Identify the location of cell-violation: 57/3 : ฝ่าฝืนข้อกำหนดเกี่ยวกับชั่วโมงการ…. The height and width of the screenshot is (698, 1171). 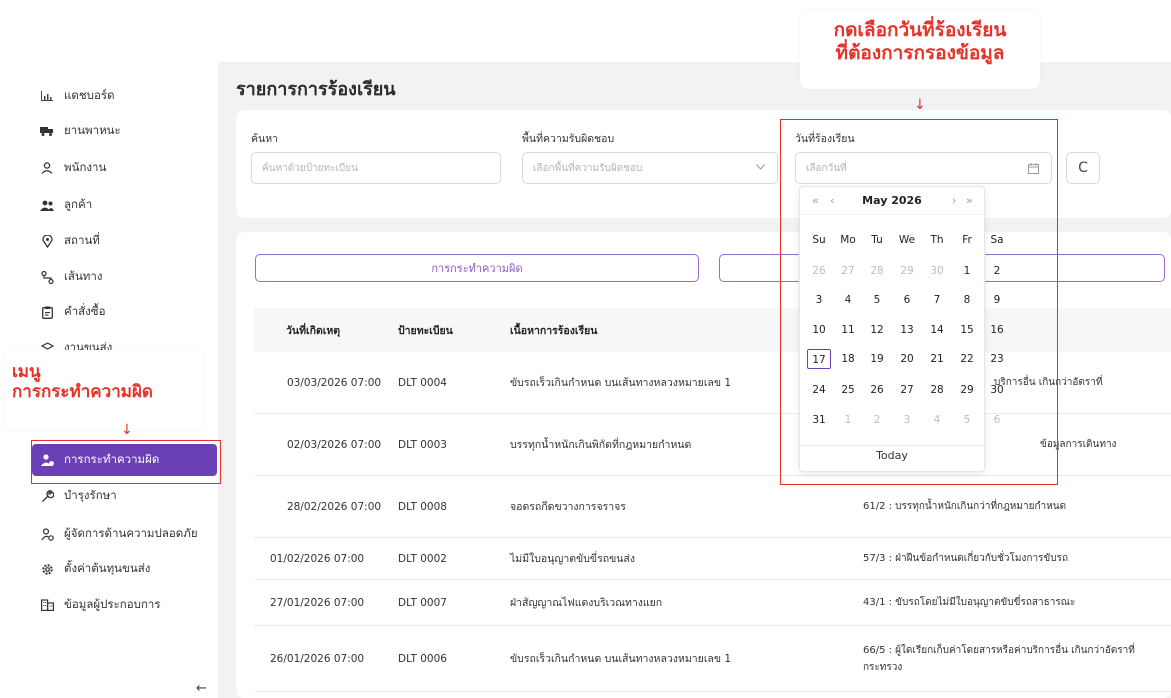
(966, 558).